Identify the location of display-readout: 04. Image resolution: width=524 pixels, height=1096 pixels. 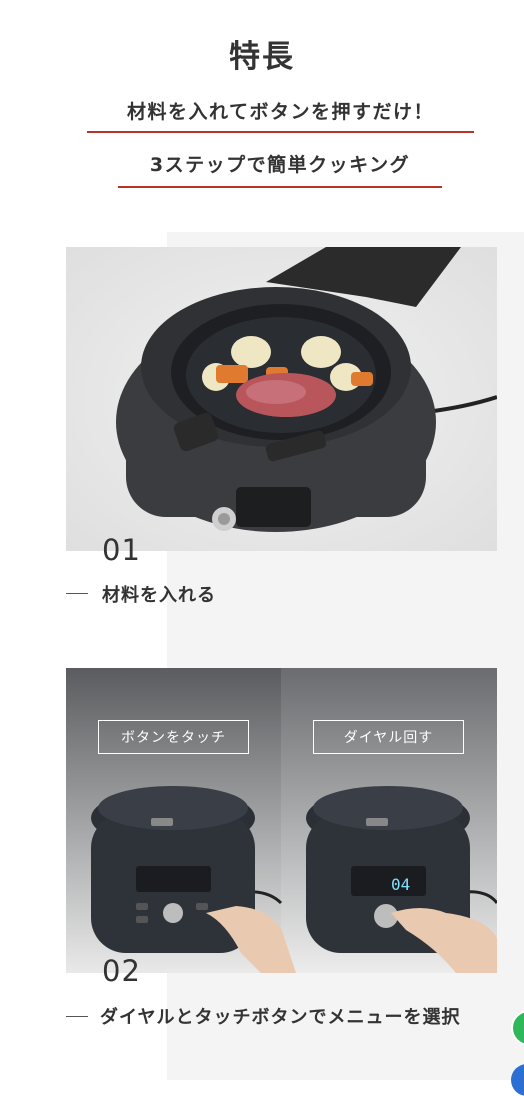
(400, 884).